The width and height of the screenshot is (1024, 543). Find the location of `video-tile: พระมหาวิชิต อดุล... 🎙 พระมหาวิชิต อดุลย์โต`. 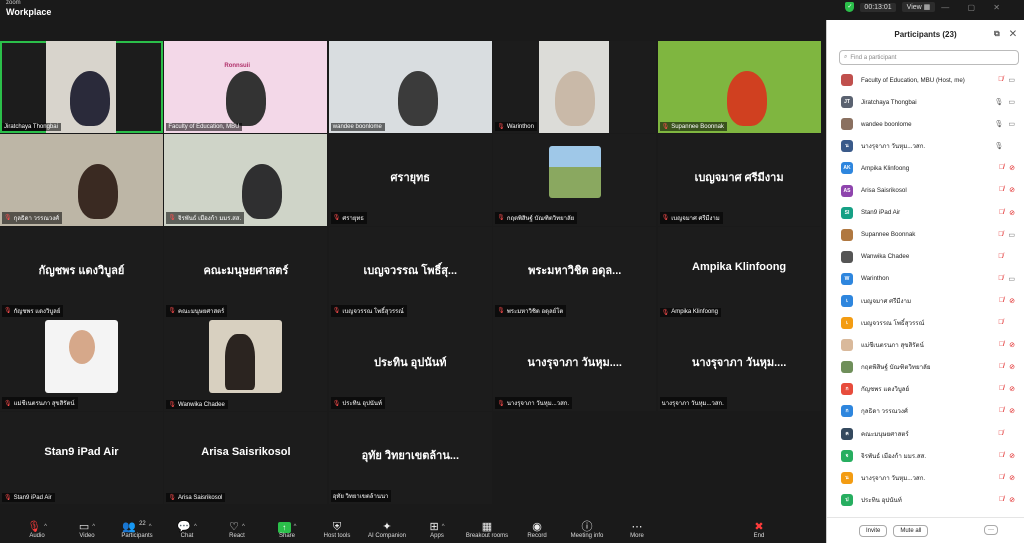

video-tile: พระมหาวิชิต อดุล... 🎙 พระมหาวิชิต อดุลย์โต is located at coordinates (575, 272).